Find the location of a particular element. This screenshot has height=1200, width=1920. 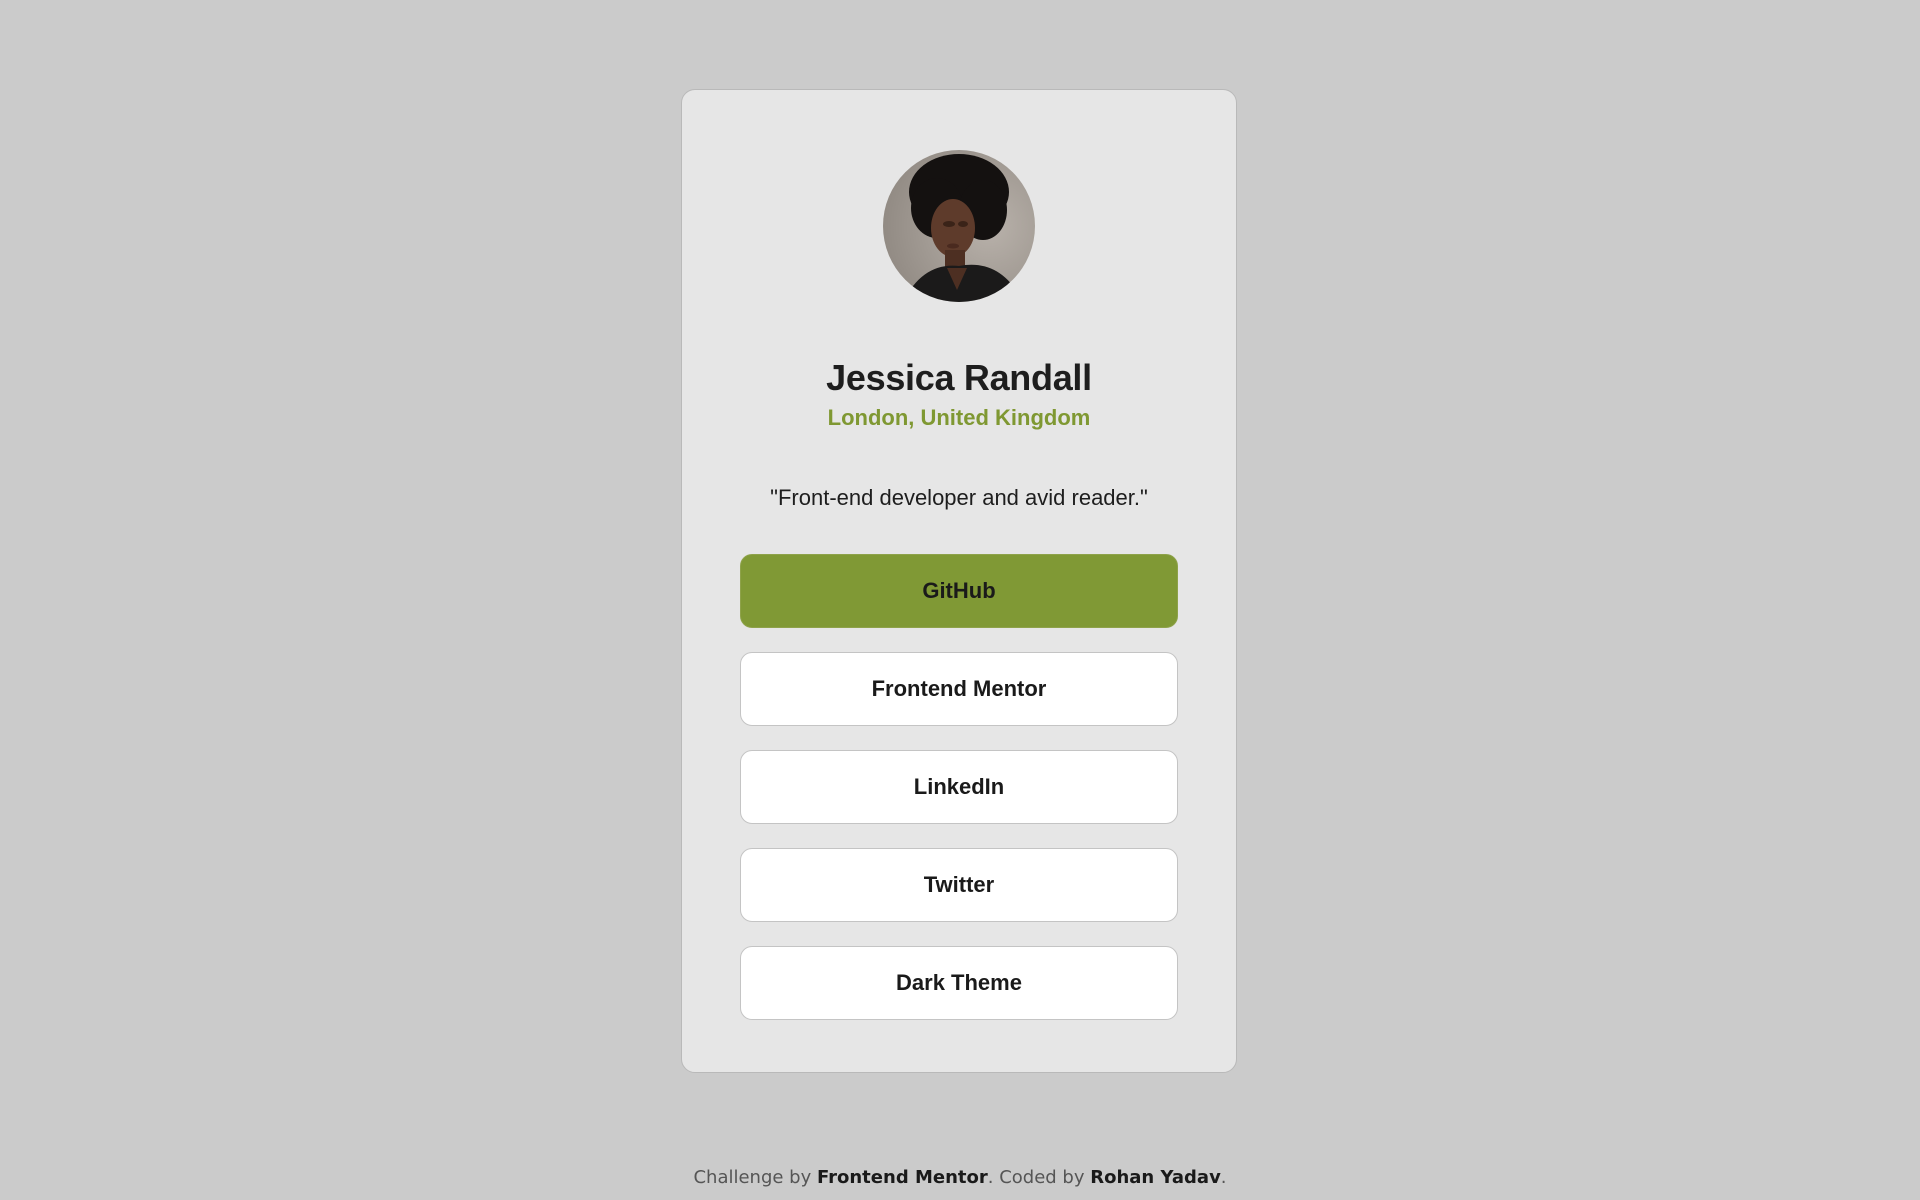

footer-suffix: . is located at coordinates (1223, 1177).